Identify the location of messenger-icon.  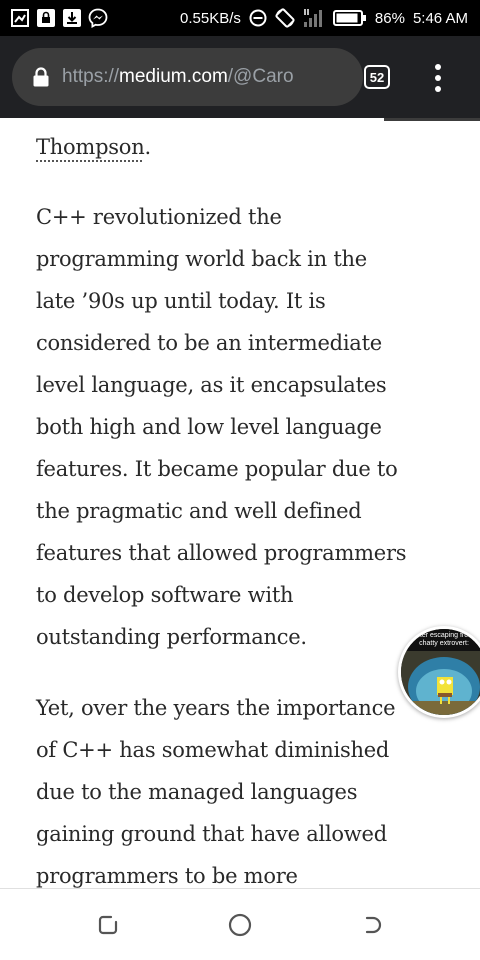
(98, 18).